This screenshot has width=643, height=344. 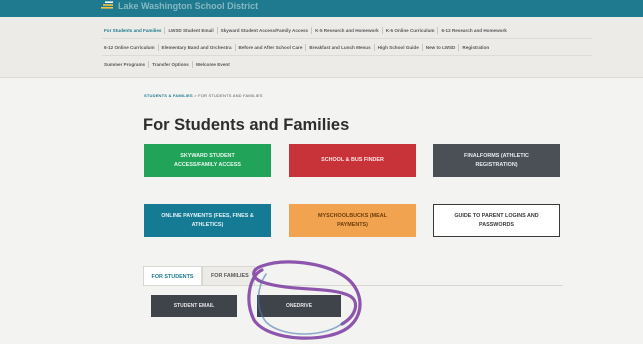 I want to click on nav-link-summer-programs: Summer Programs, so click(x=127, y=64).